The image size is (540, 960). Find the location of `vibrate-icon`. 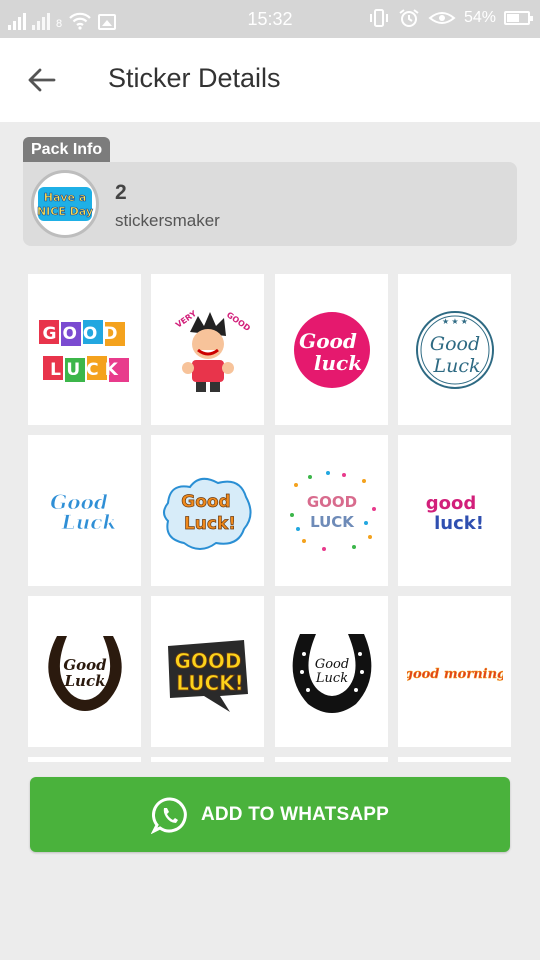

vibrate-icon is located at coordinates (378, 18).